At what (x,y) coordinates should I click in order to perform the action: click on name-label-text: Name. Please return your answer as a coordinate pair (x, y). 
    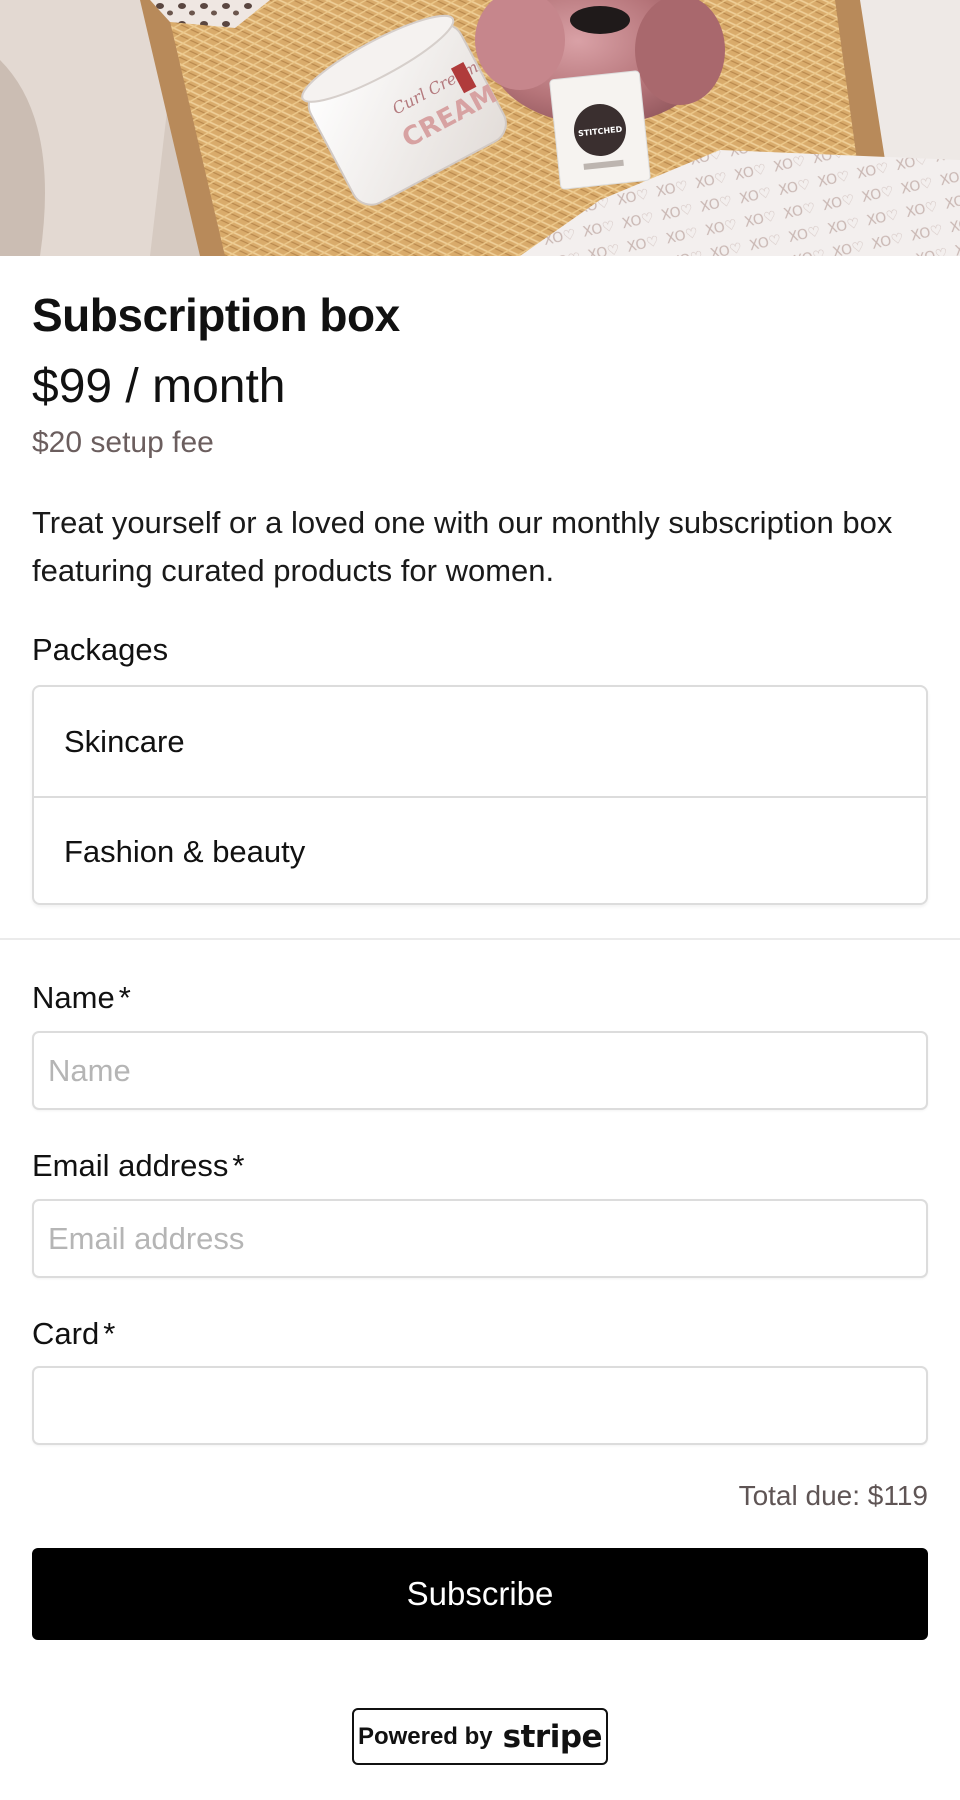
    Looking at the image, I should click on (73, 997).